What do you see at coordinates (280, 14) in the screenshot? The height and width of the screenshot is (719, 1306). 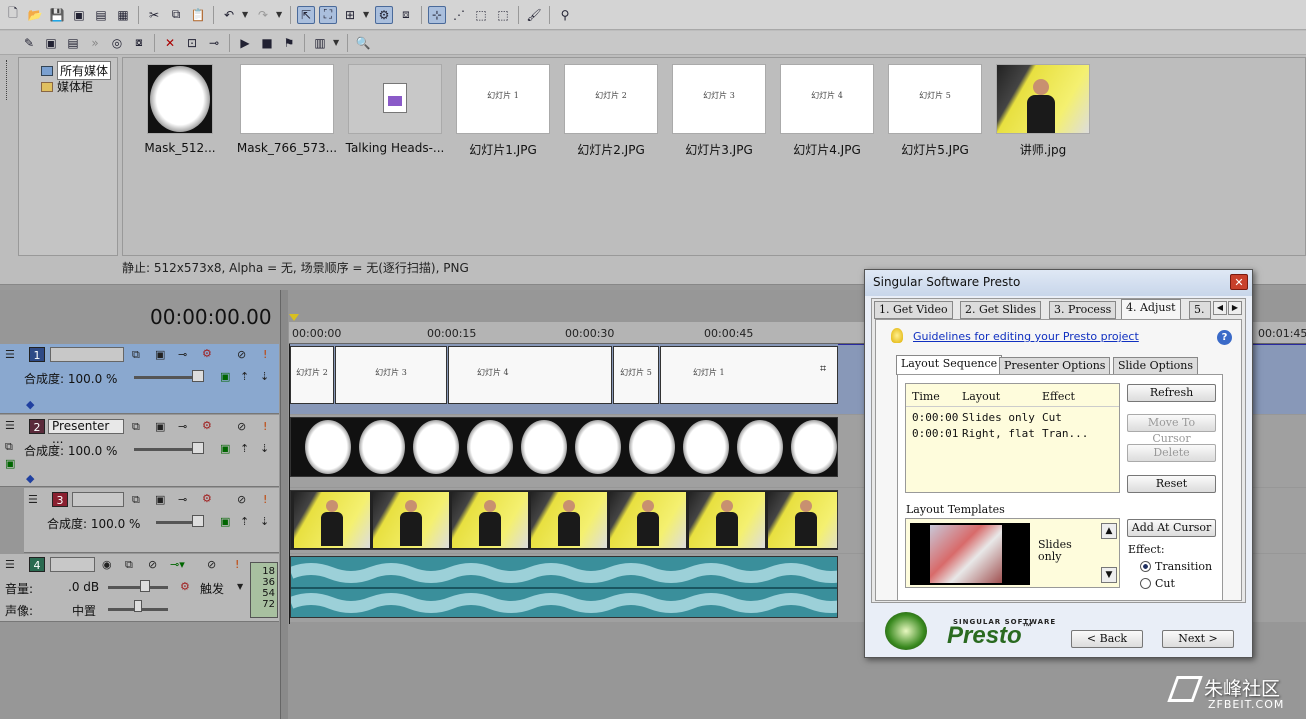 I see `redo-dropdown-icon: ▼` at bounding box center [280, 14].